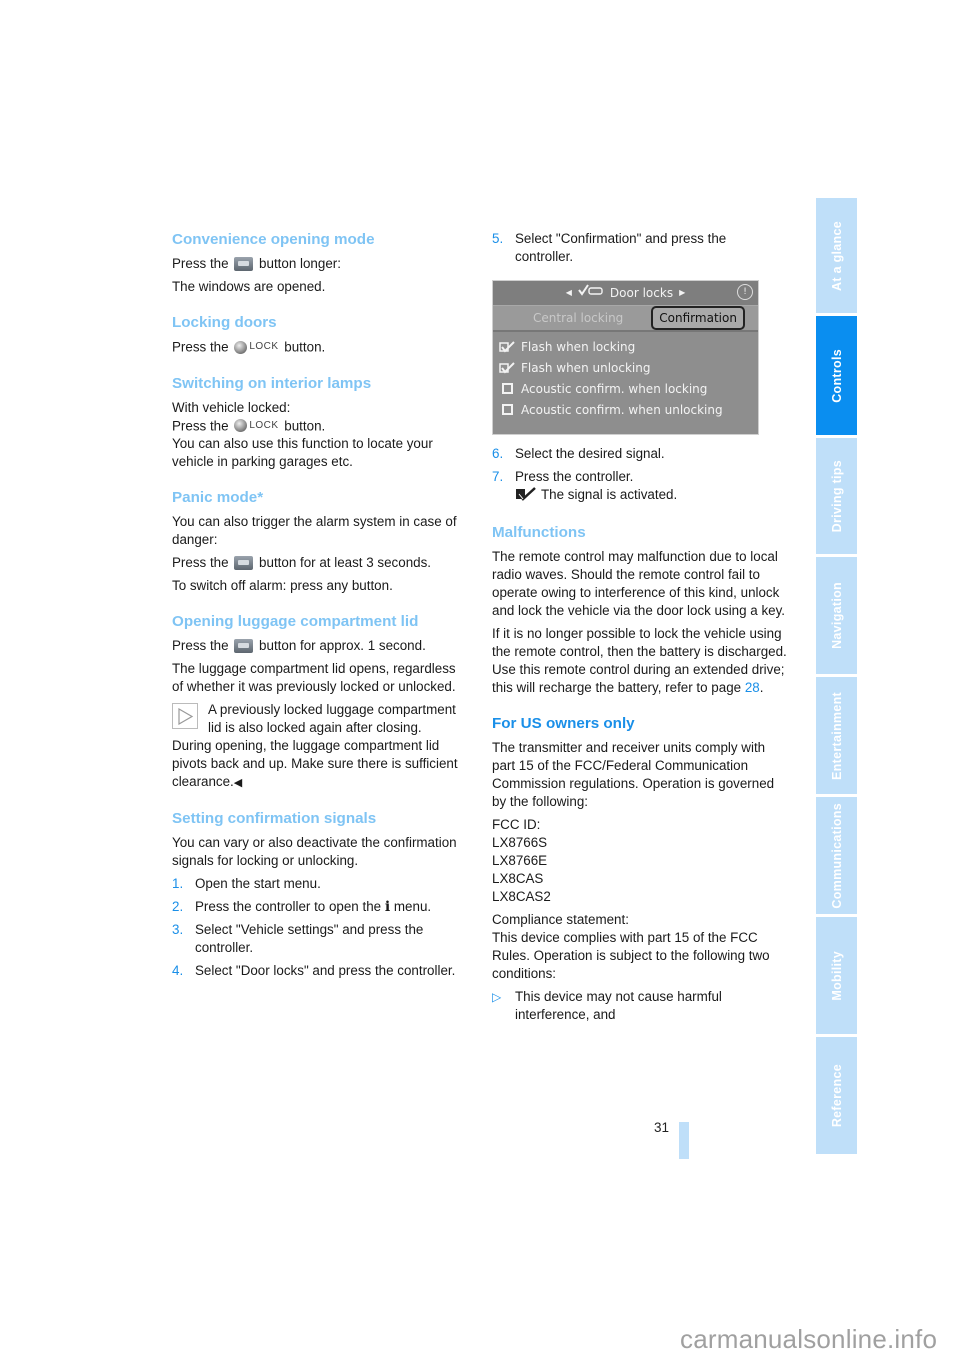  I want to click on tab-controls: Controls, so click(836, 375).